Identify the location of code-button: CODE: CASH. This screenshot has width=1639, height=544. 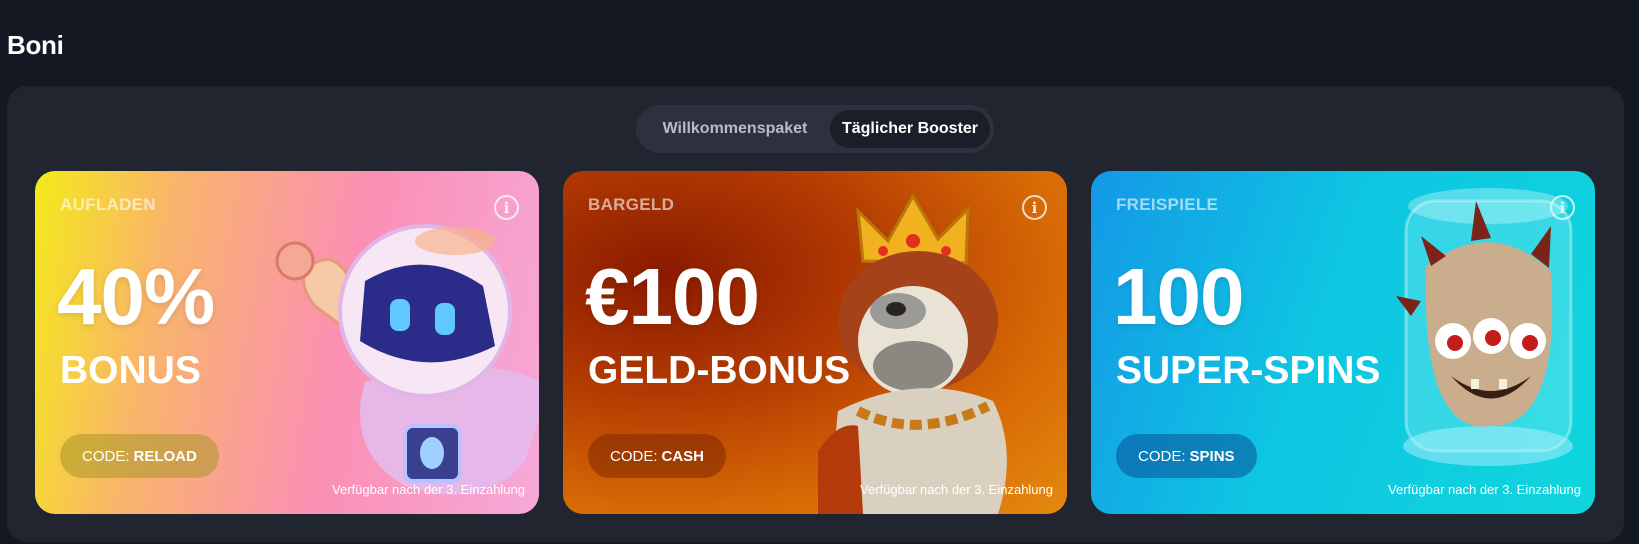
(657, 456).